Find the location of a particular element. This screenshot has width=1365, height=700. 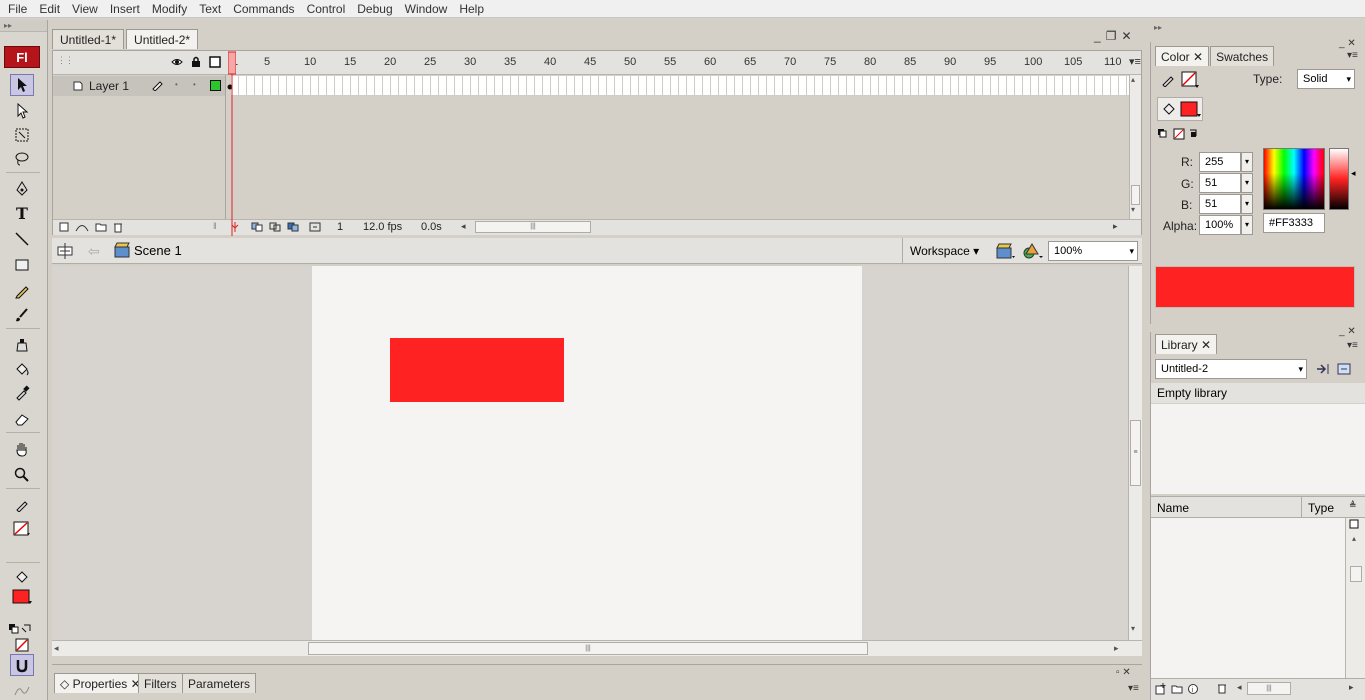

minimize-icon: _ is located at coordinates (1100, 36).